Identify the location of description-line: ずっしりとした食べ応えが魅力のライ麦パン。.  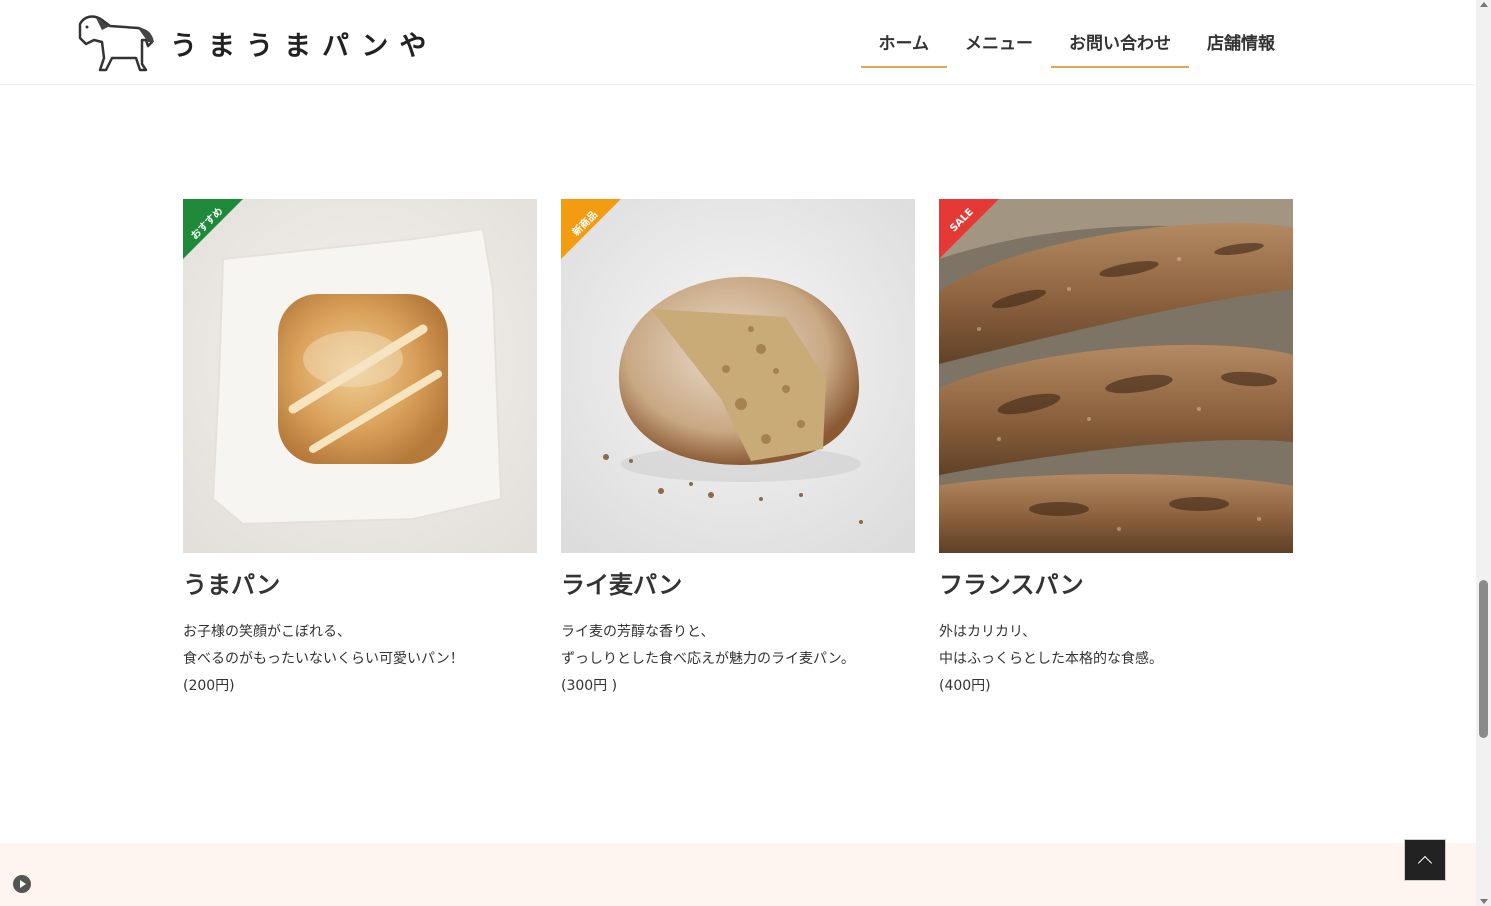
(708, 659).